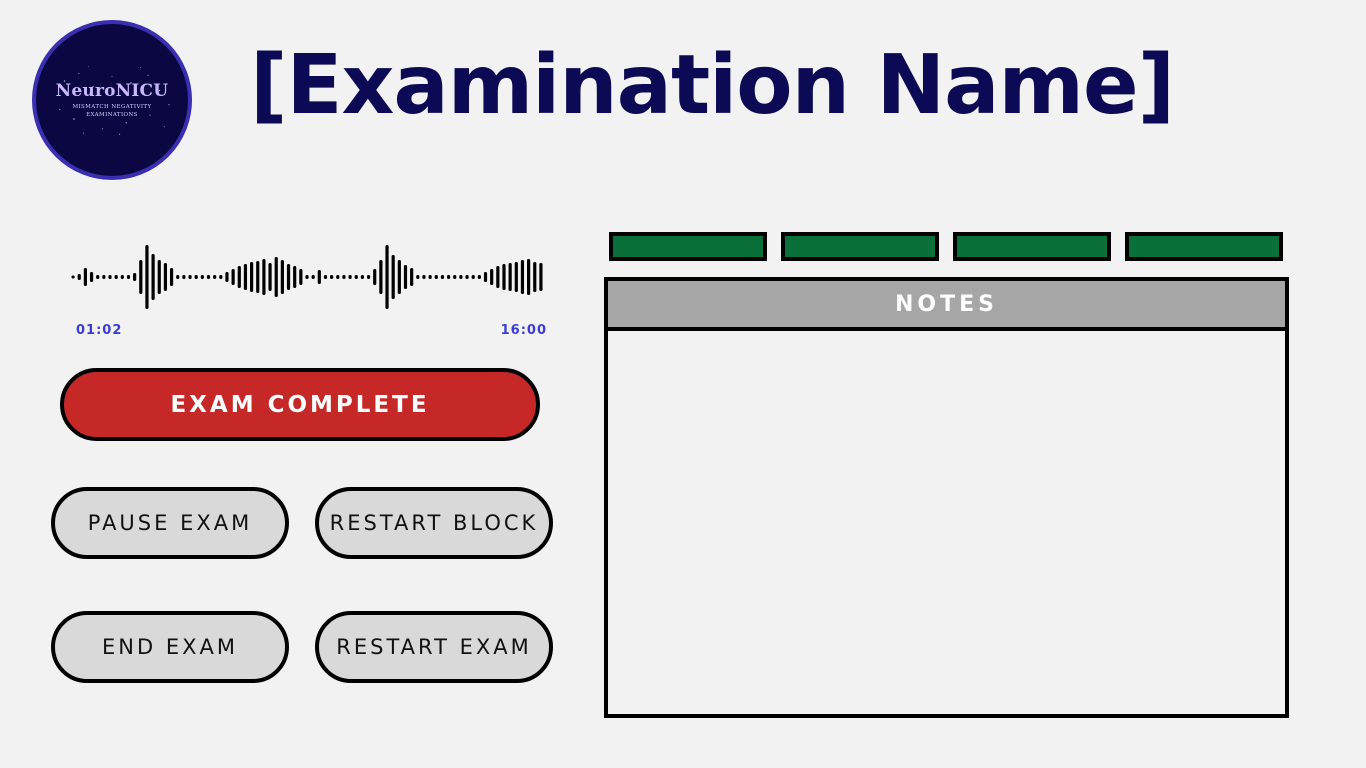 The height and width of the screenshot is (768, 1366). I want to click on tab-bar, so click(947, 246).